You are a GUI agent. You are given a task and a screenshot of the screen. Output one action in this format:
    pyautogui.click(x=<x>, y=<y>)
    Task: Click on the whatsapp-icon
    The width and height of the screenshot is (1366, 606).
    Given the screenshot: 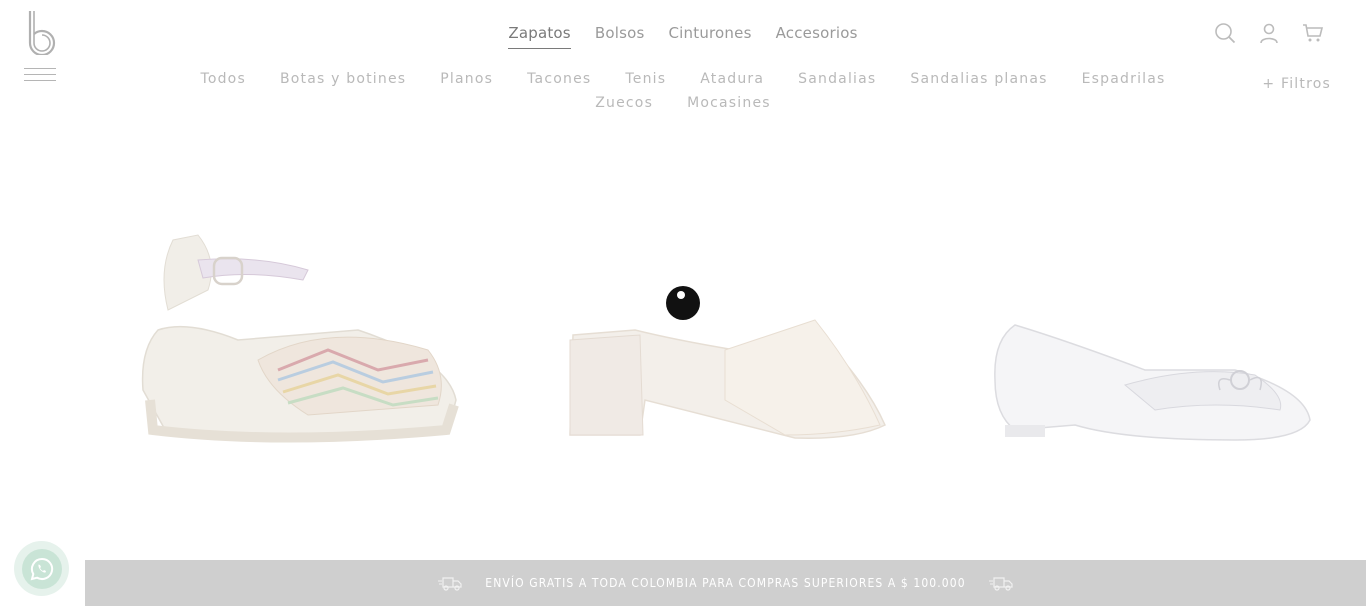 What is the action you would take?
    pyautogui.click(x=41, y=568)
    